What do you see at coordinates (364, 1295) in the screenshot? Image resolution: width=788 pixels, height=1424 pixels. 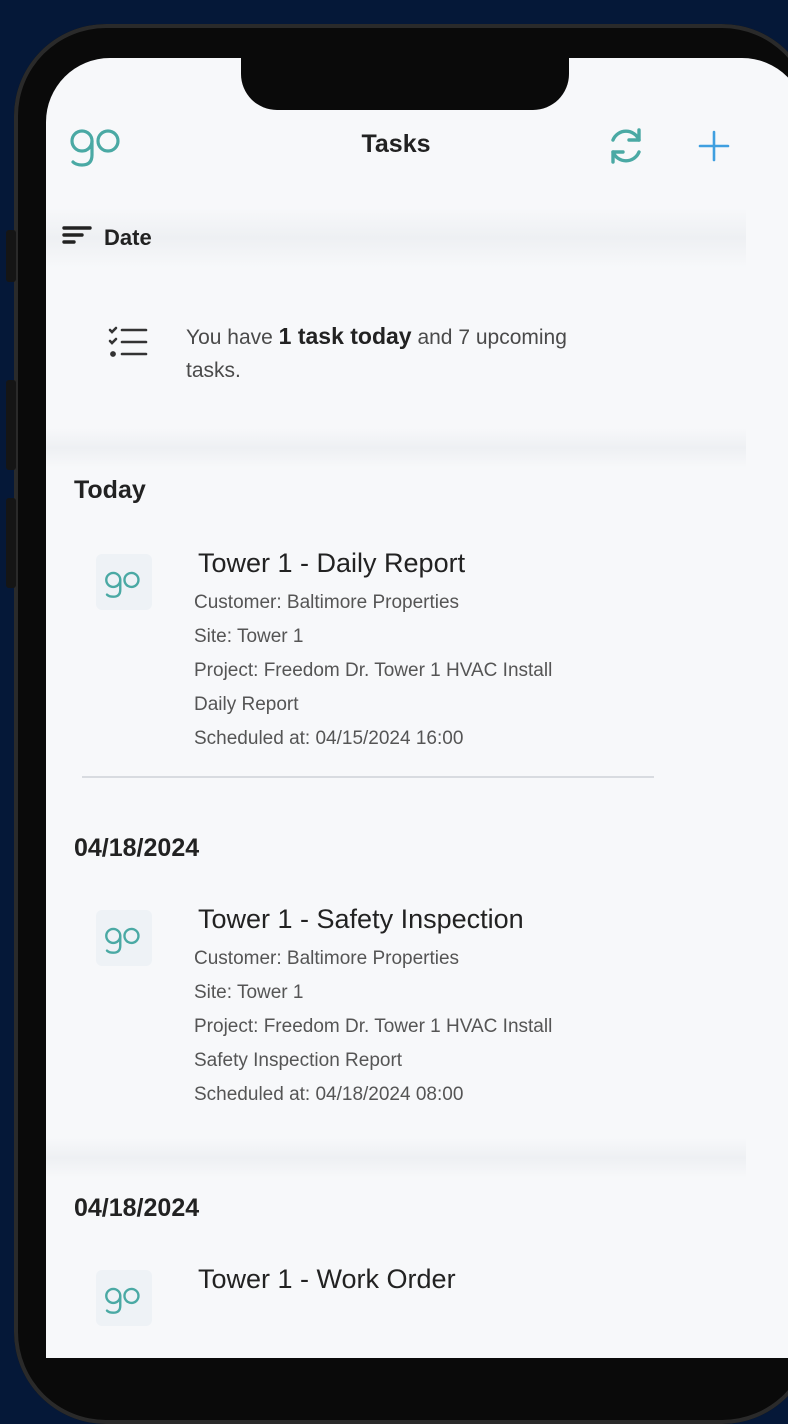 I see `task-card: Tower 1 - Work Order` at bounding box center [364, 1295].